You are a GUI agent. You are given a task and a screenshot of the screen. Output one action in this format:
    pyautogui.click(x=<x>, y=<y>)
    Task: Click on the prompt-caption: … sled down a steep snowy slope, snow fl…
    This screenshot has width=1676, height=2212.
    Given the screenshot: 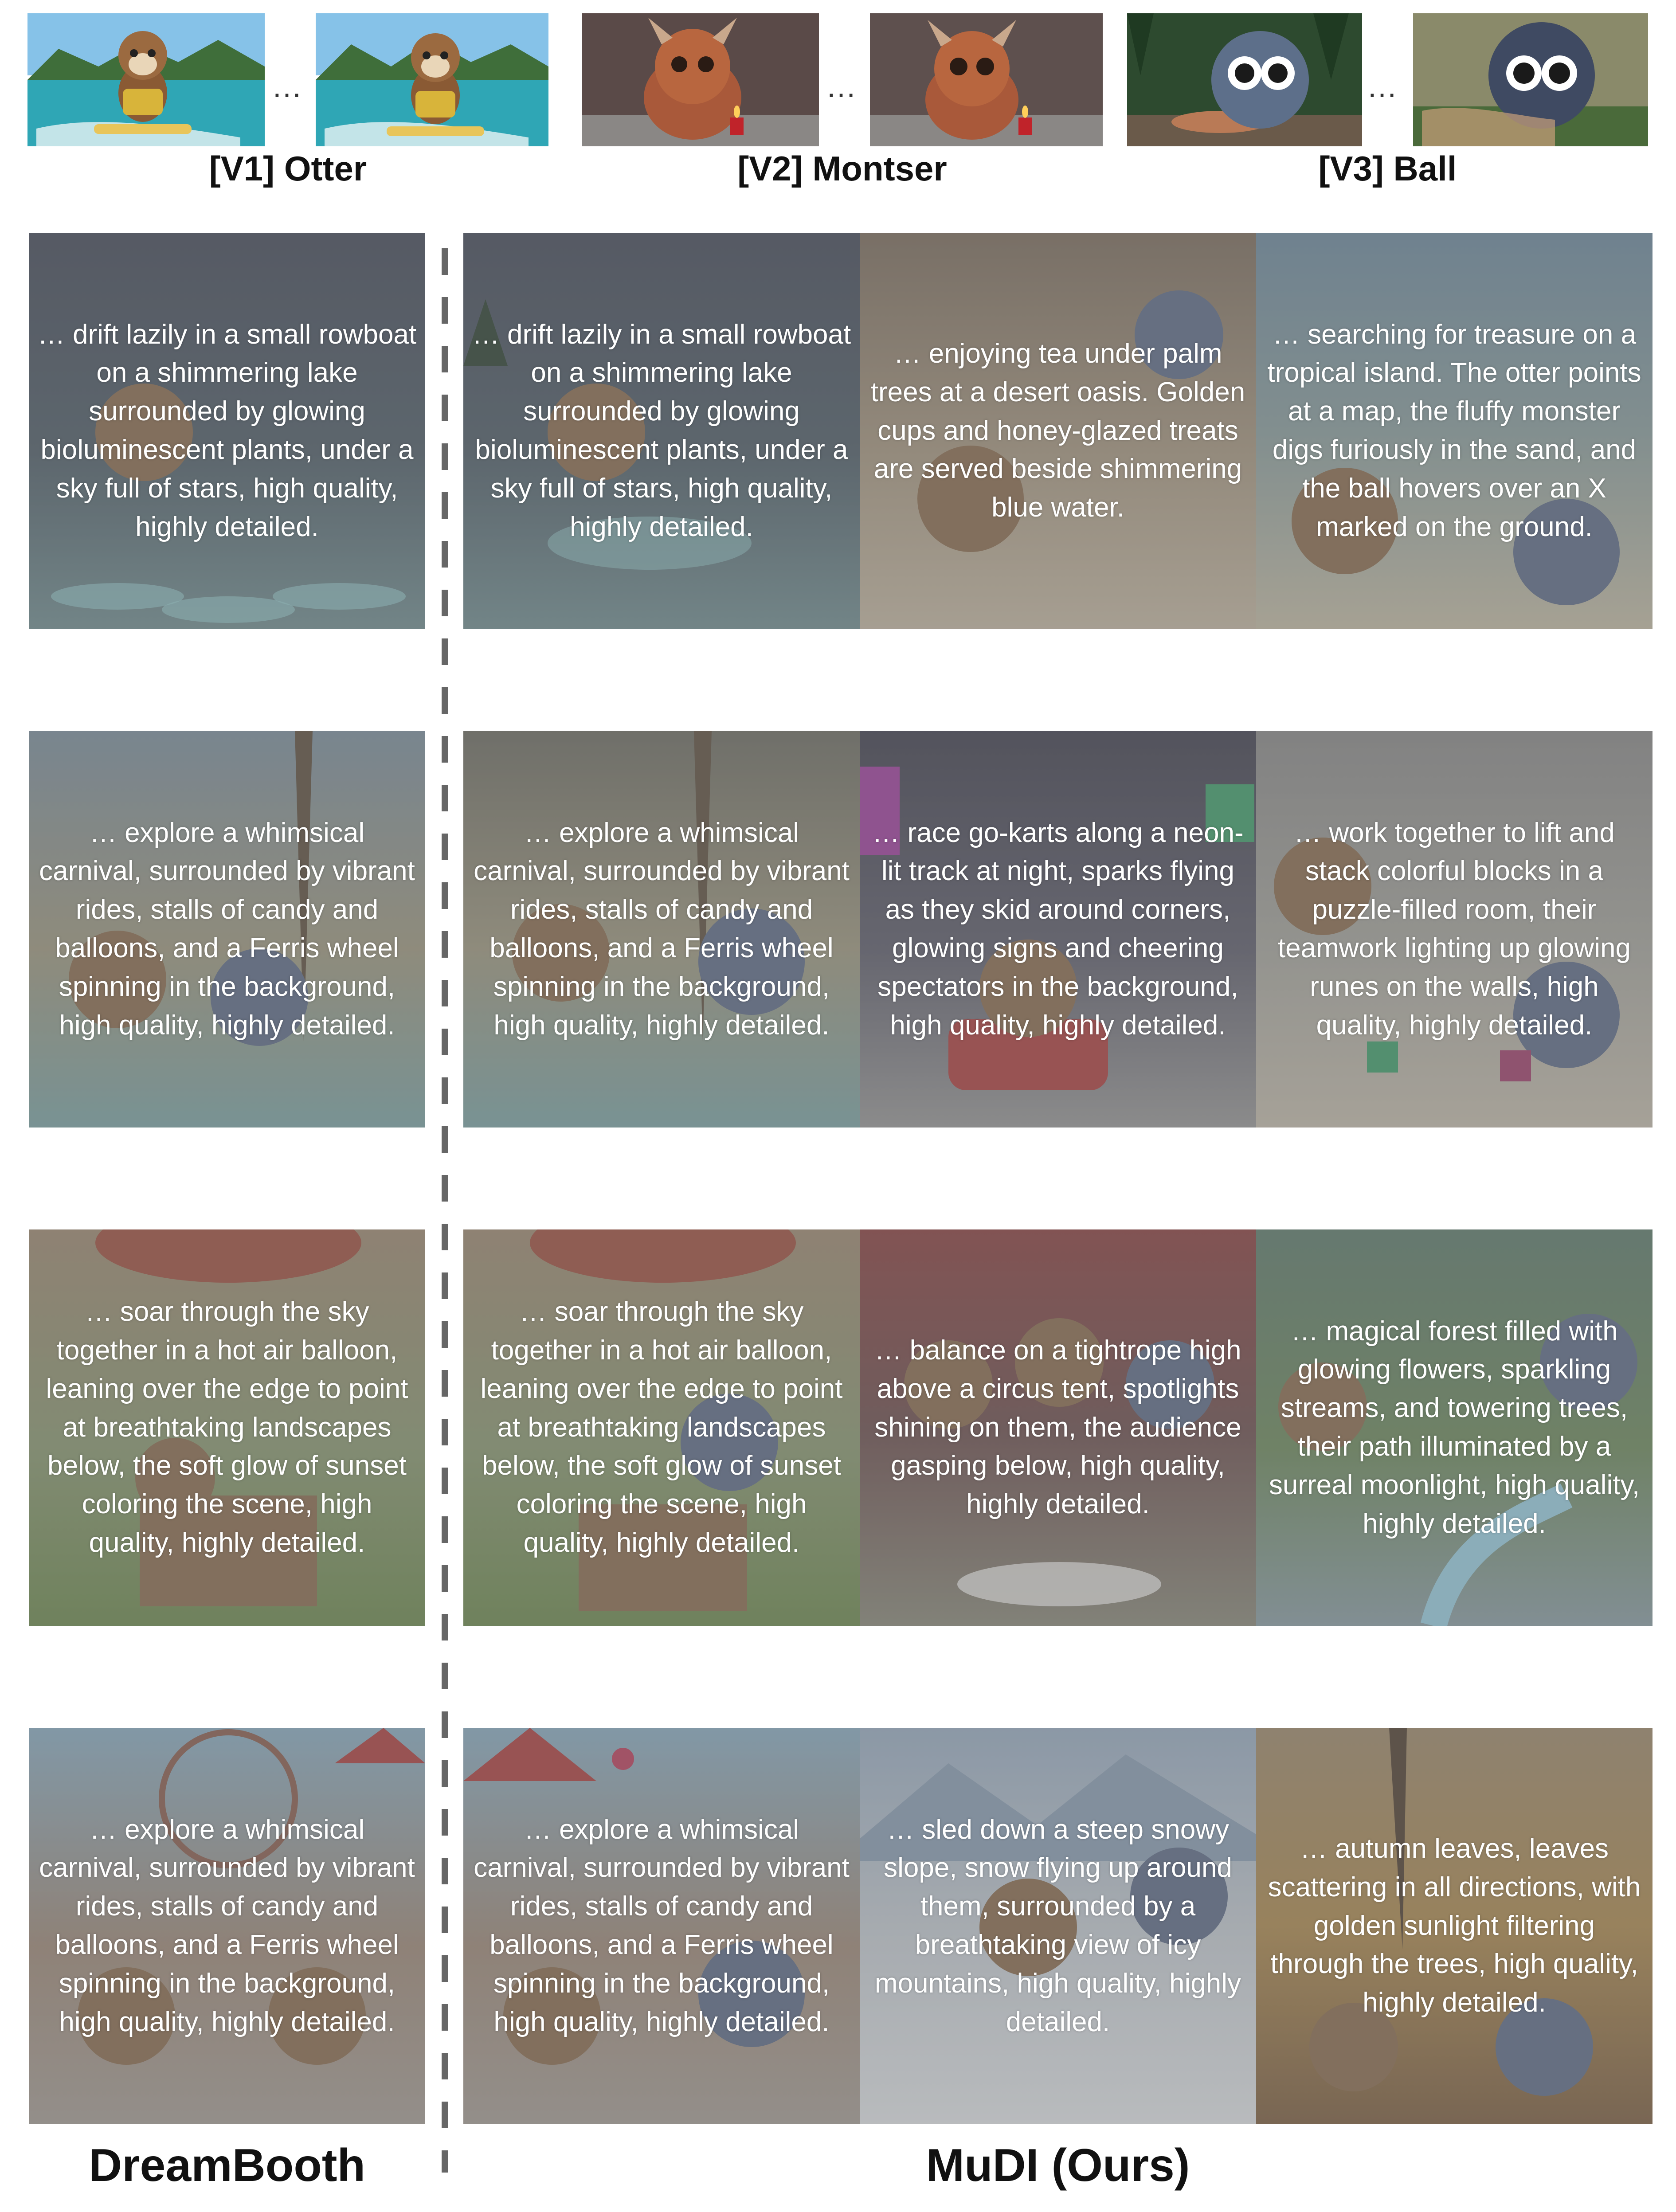 What is the action you would take?
    pyautogui.click(x=1057, y=1925)
    